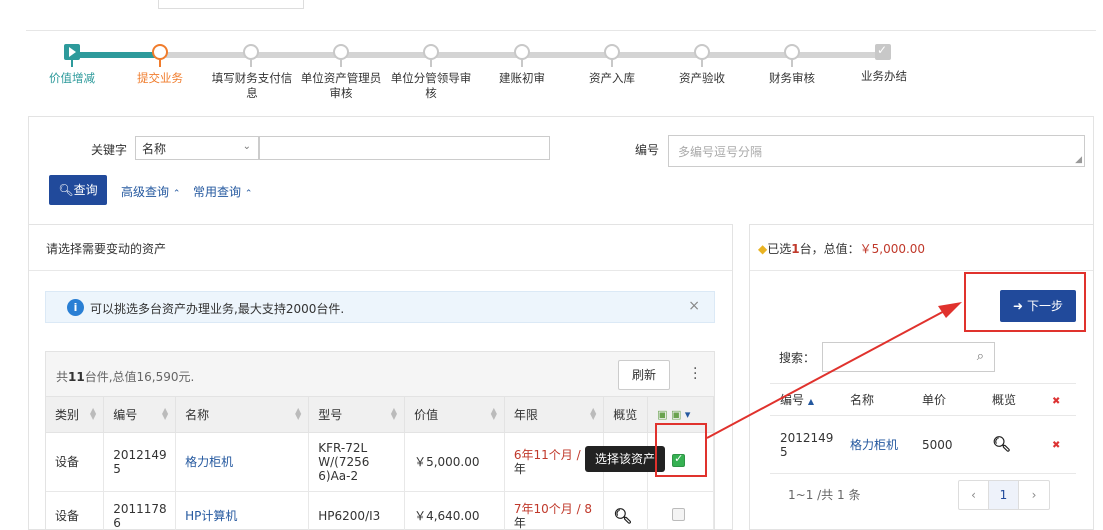 The image size is (1103, 530). What do you see at coordinates (231, 4) in the screenshot?
I see `active-tab-edge` at bounding box center [231, 4].